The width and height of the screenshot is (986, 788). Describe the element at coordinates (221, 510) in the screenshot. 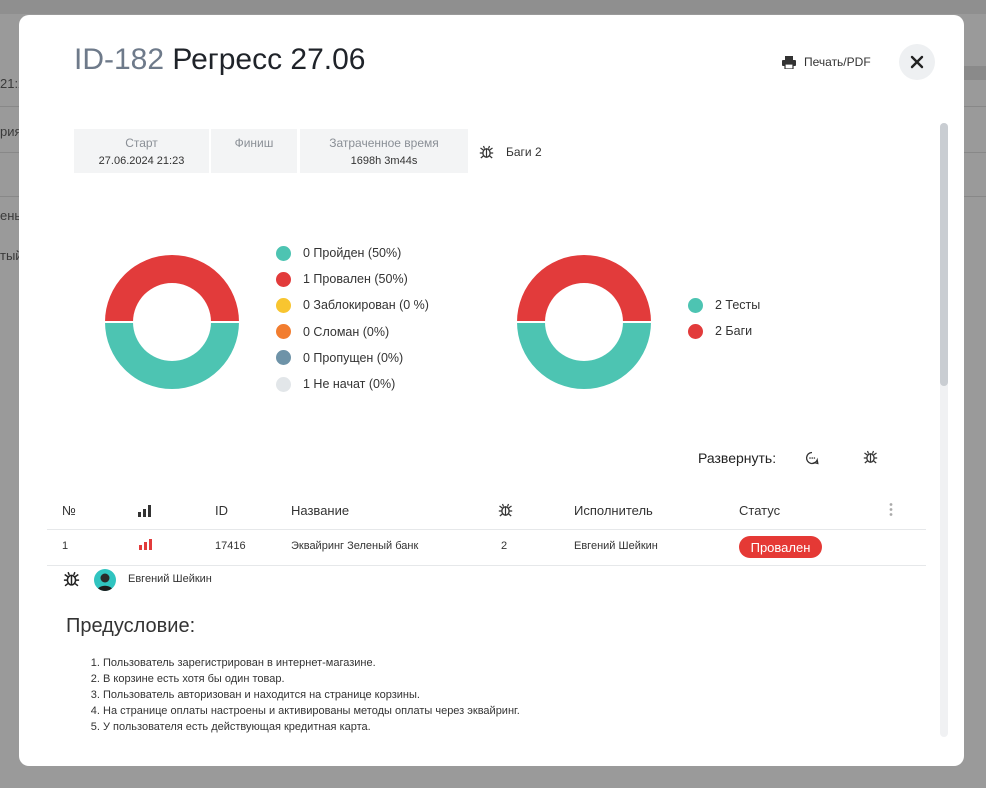

I see `column-header-id: ID` at that location.